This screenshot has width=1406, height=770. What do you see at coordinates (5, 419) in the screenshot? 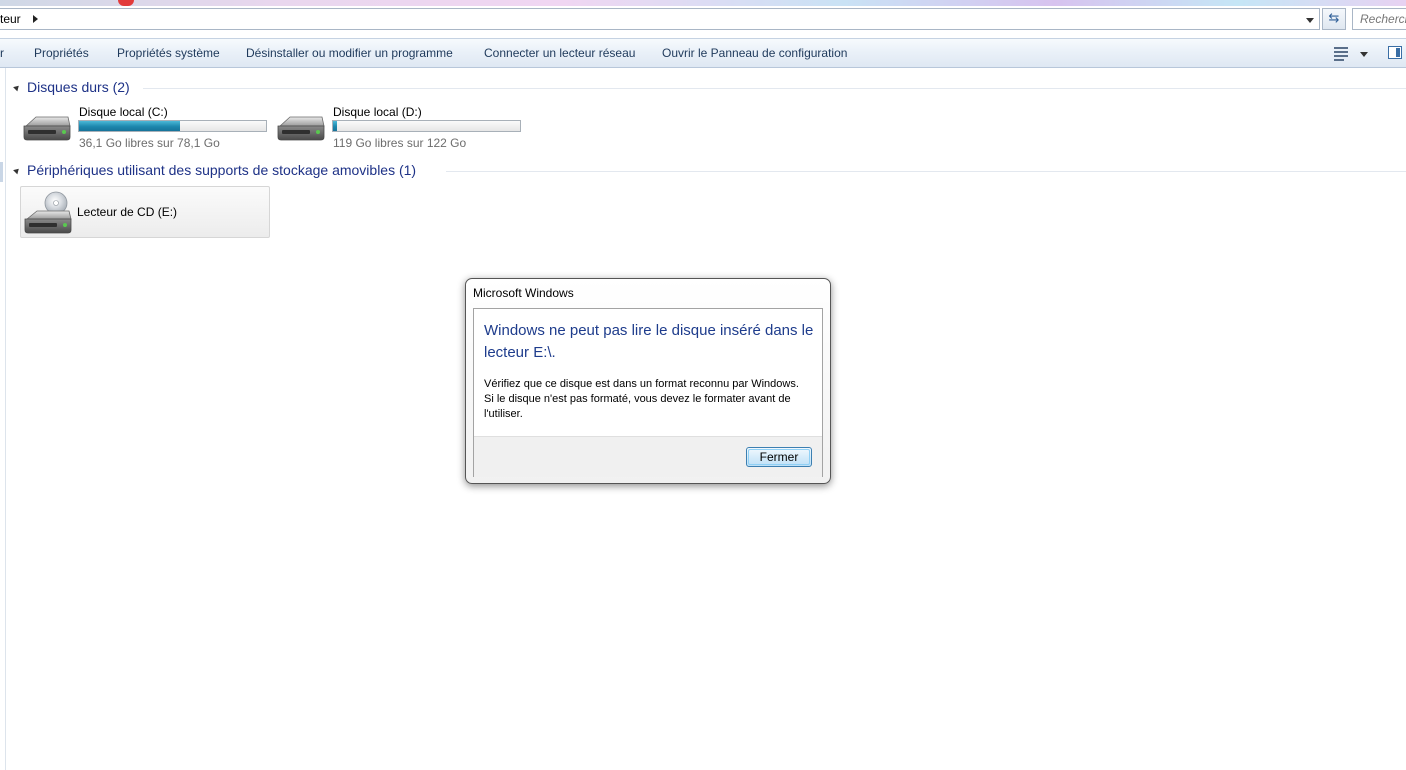
I see `navigation-pane-edge` at bounding box center [5, 419].